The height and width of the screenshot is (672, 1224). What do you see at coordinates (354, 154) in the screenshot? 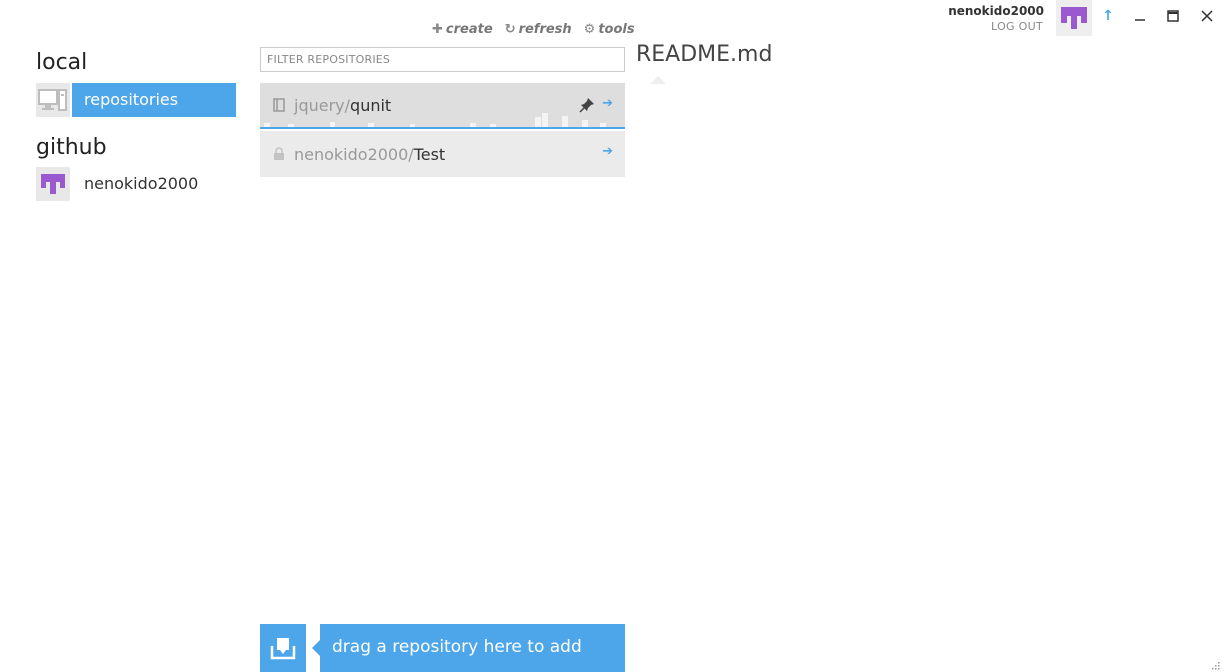
I see `repo-owner: nenokido2000/` at bounding box center [354, 154].